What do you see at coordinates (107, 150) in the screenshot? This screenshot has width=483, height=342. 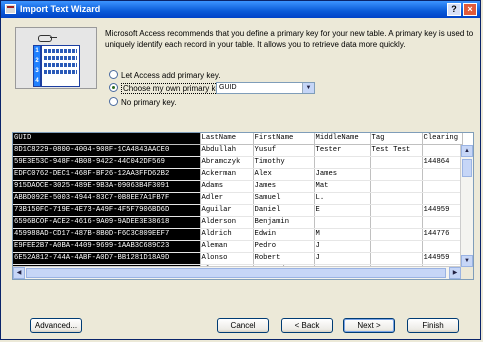 I see `table-cell: 8D1C8229-0800-4004-908F-1CA4843AACE0` at bounding box center [107, 150].